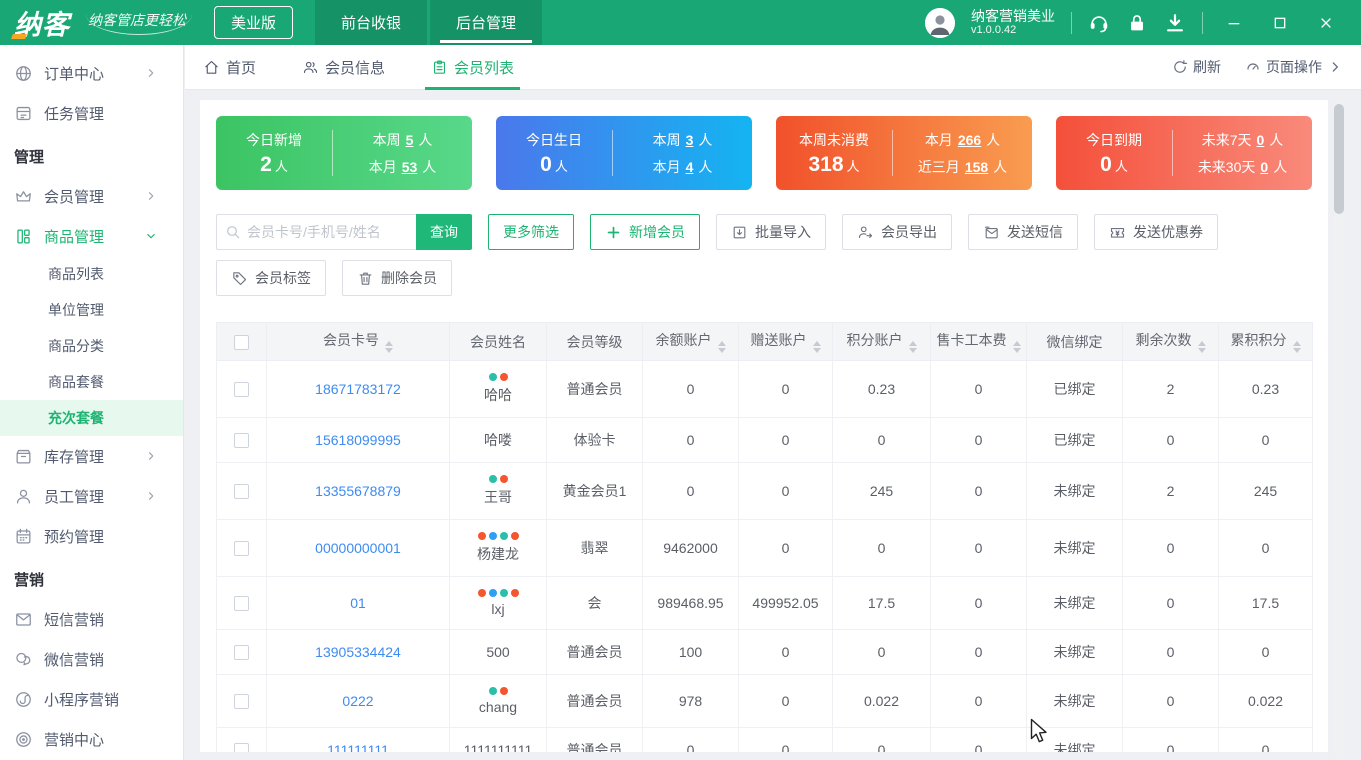 This screenshot has width=1361, height=760. Describe the element at coordinates (91, 739) in the screenshot. I see `sidebar-item: 营销中心` at that location.